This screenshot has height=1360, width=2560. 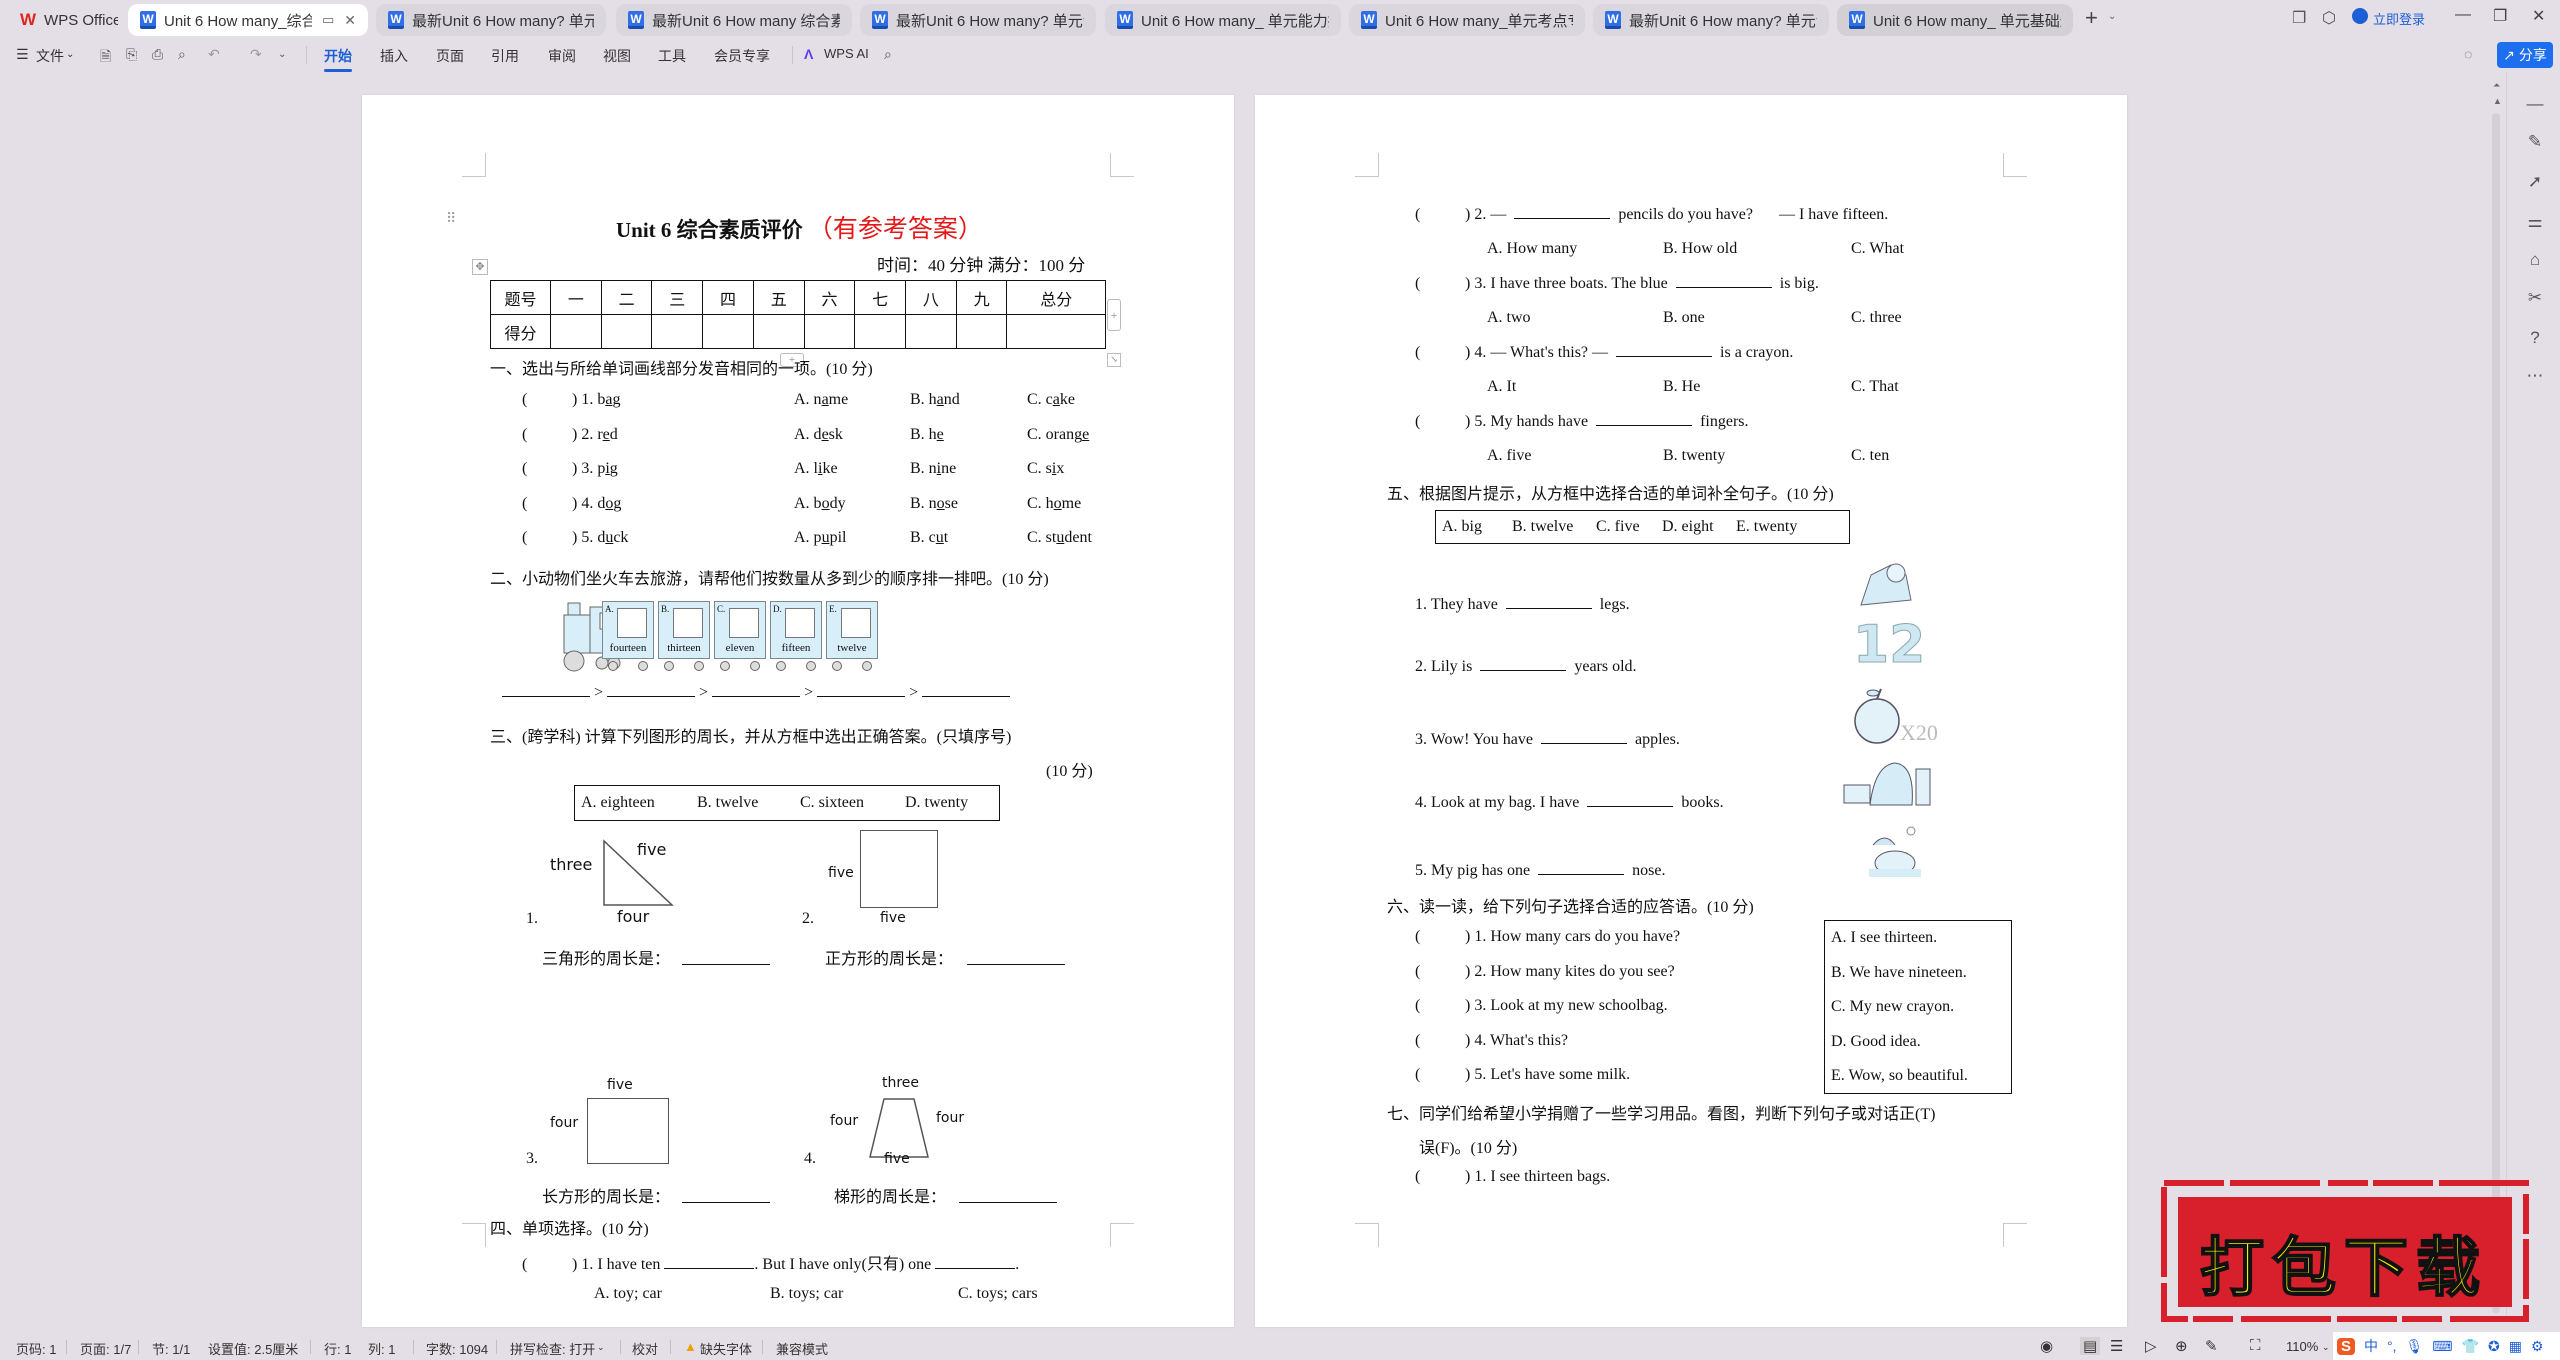 I want to click on tab-document: W Unit 6 How many_单元考点专项评价, so click(x=1467, y=20).